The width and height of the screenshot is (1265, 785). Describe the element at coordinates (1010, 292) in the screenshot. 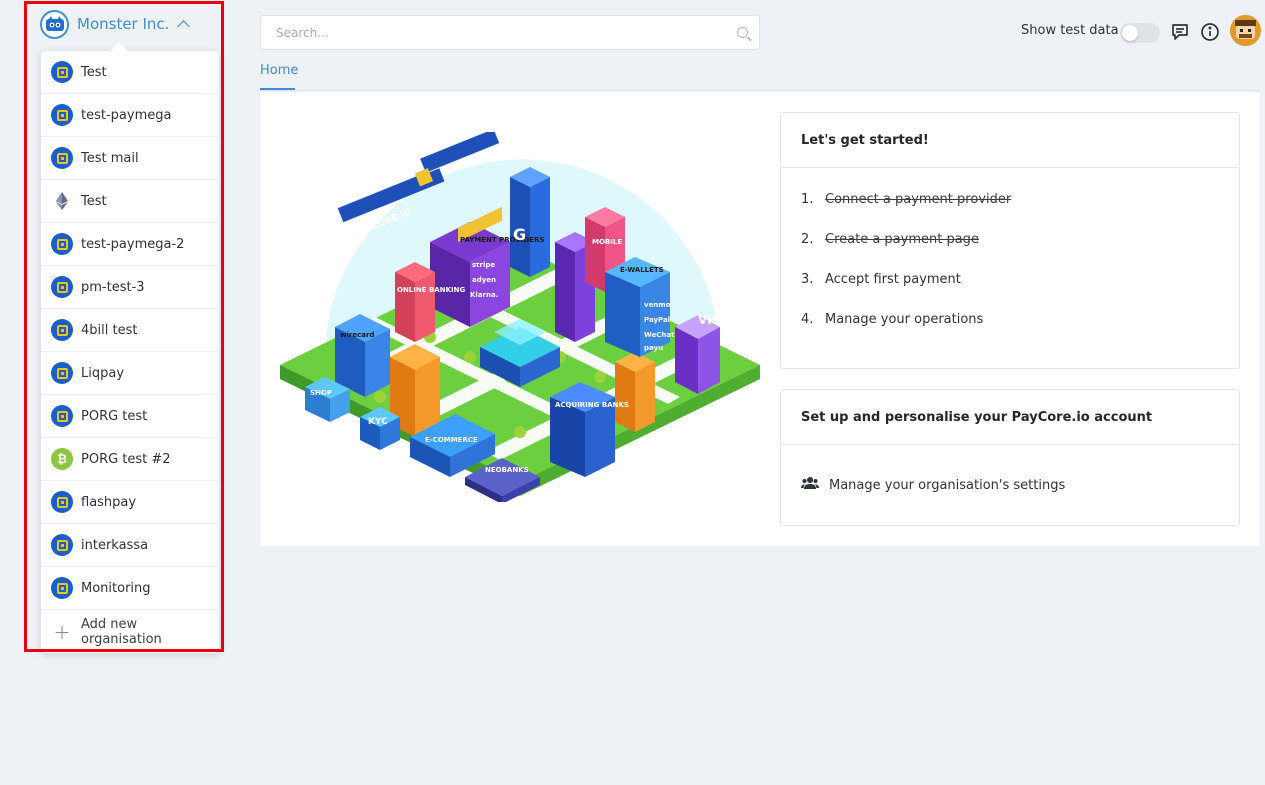

I see `onboarding-step: 3. Accept first payment` at that location.